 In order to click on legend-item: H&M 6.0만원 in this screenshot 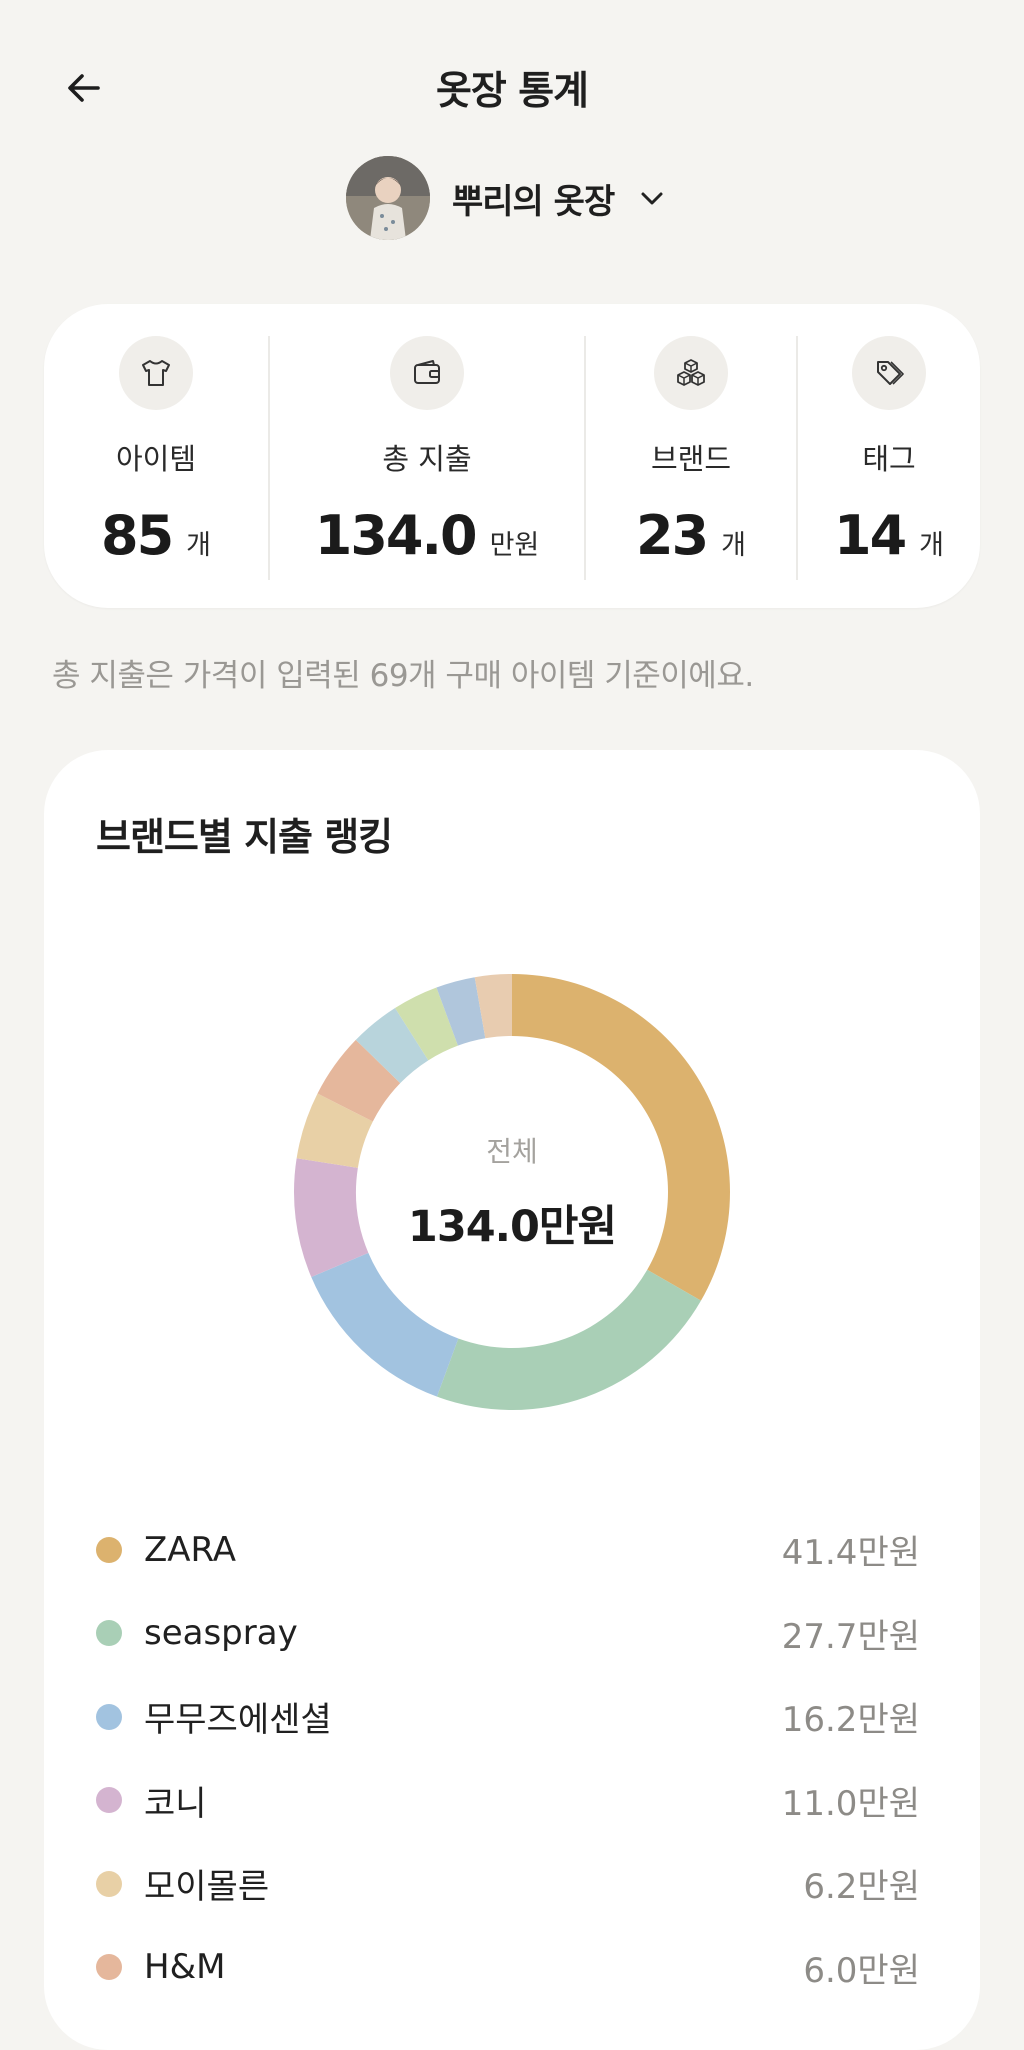, I will do `click(512, 1968)`.